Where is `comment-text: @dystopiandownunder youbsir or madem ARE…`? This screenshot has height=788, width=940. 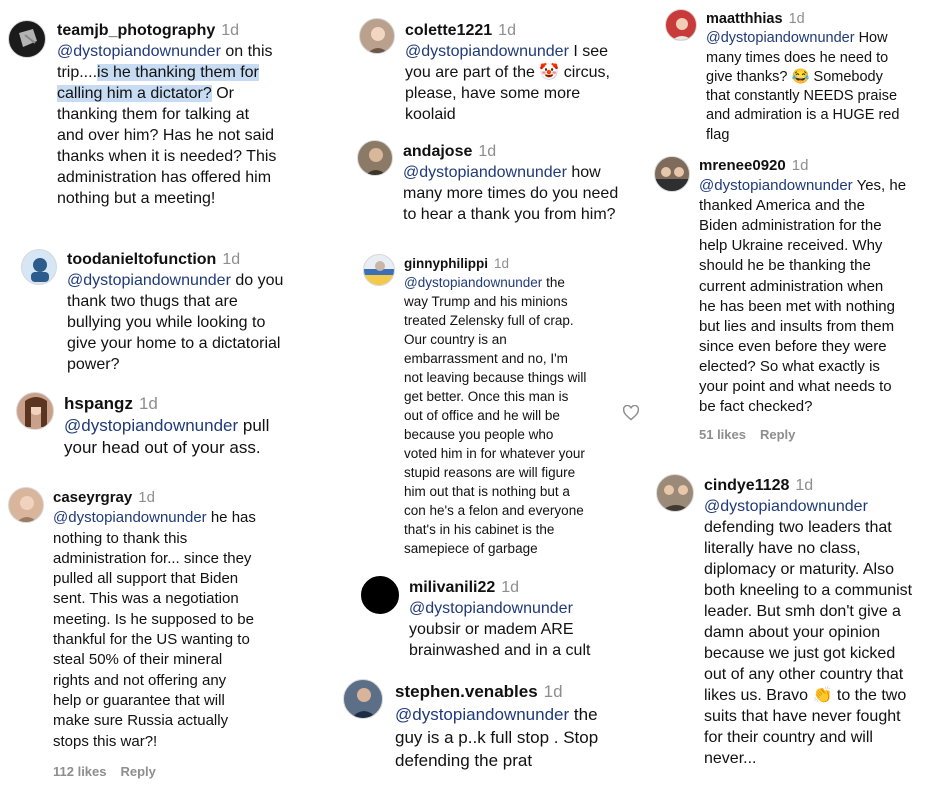
comment-text: @dystopiandownunder youbsir or madem ARE… is located at coordinates (524, 629).